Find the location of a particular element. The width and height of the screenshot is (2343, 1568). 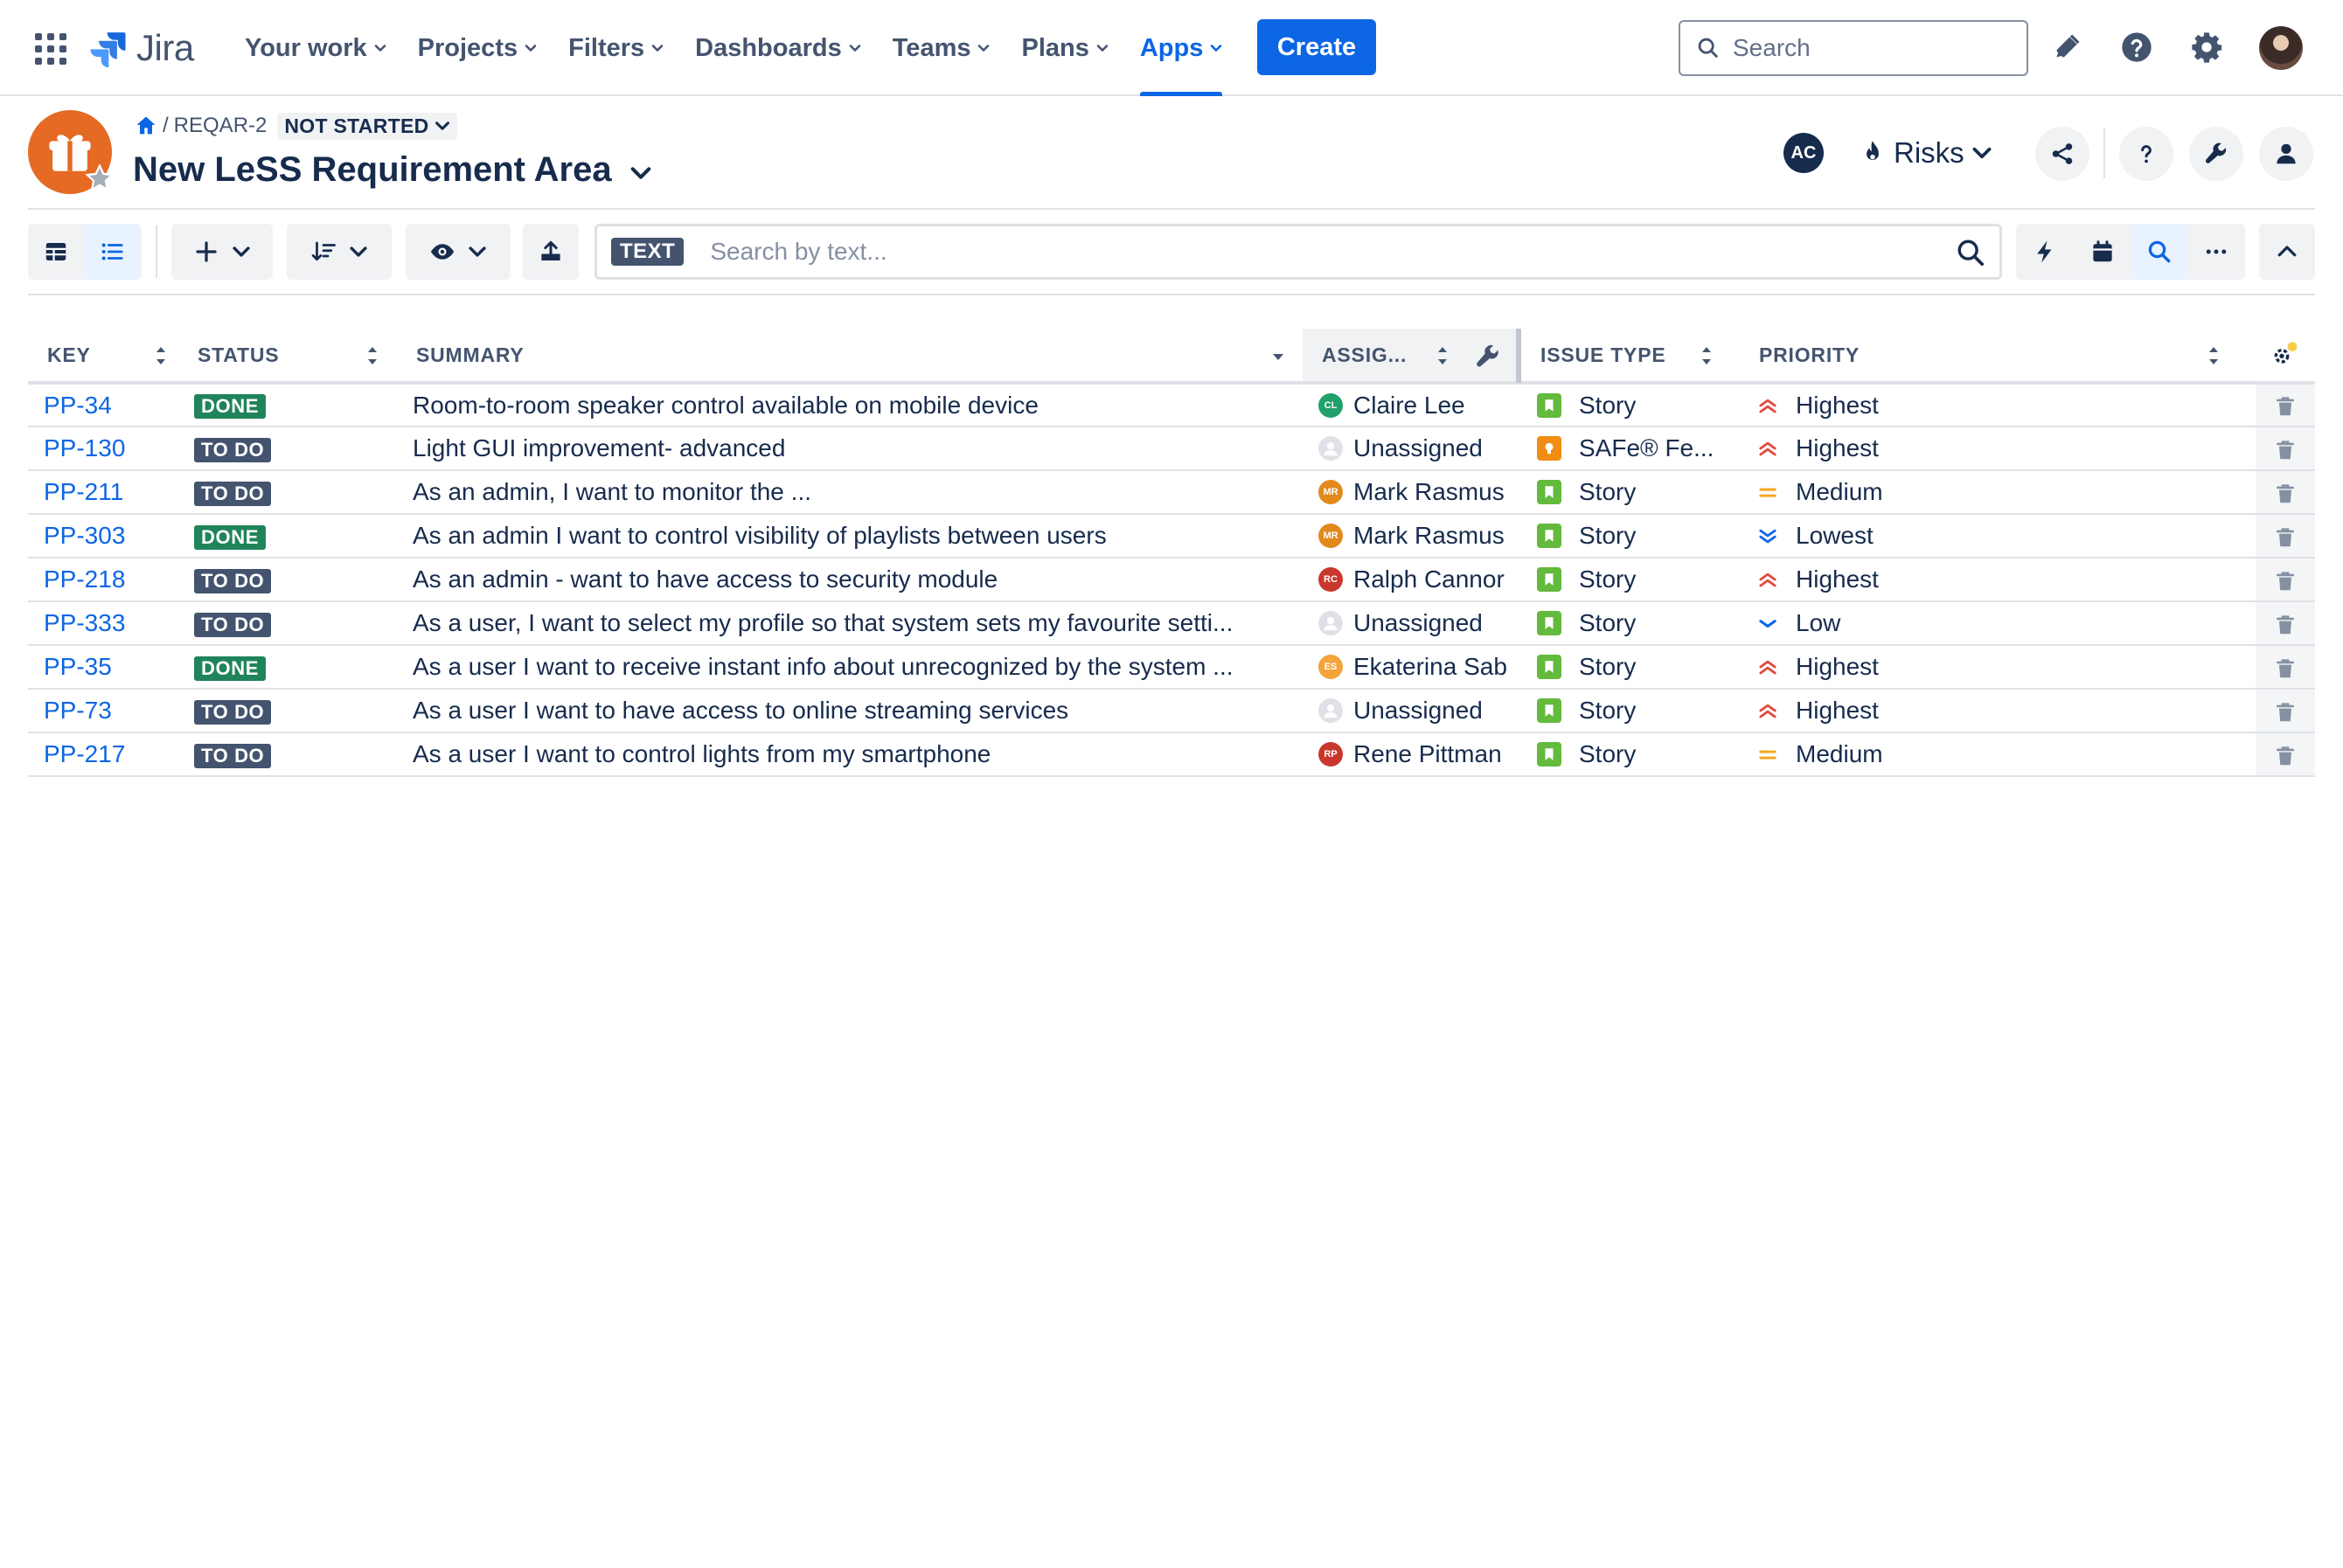

nav-filters: Filters is located at coordinates (616, 48).